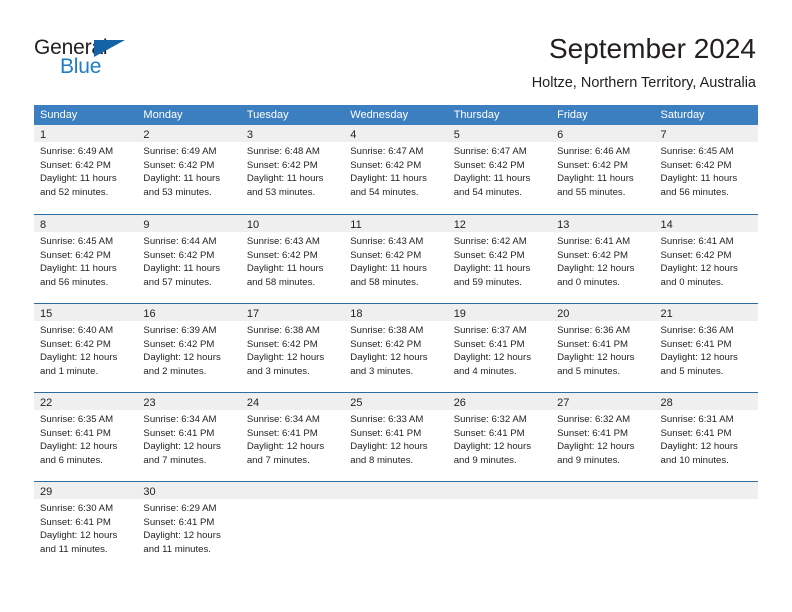  I want to click on sunrise-text: Sunrise: 6:49 AM, so click(77, 151).